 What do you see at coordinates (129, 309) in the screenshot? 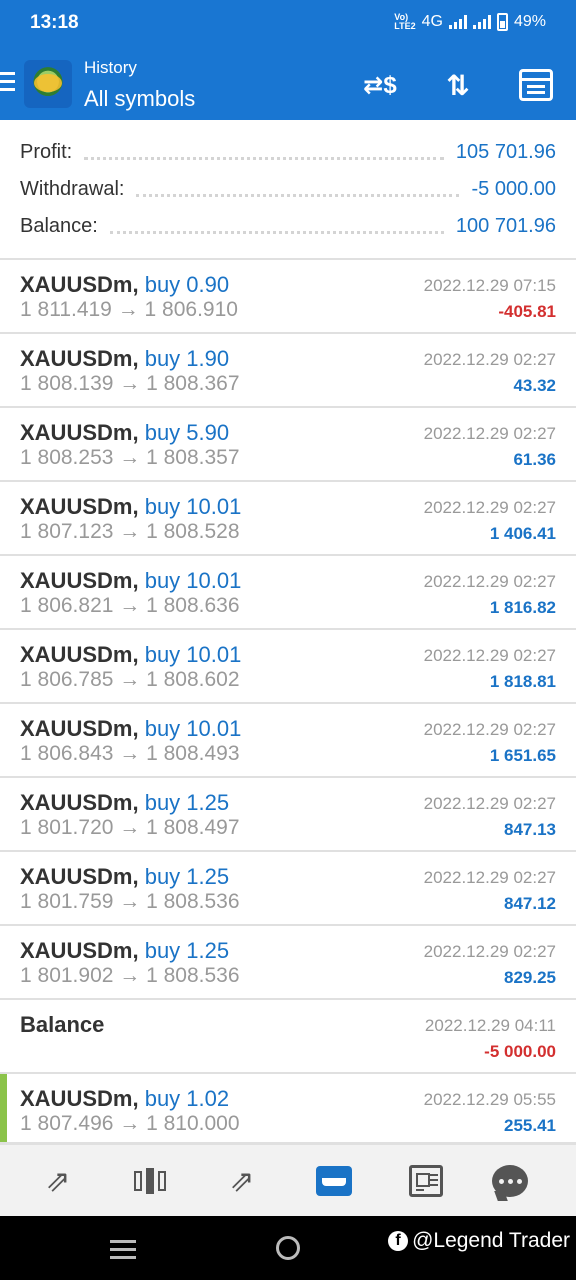
I see `deal-prices: 1 811.419 → 1 806.910` at bounding box center [129, 309].